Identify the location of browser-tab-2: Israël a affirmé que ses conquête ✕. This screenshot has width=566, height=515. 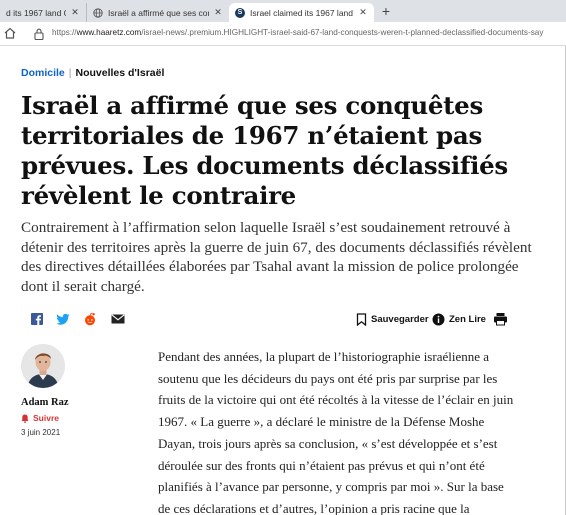
(157, 12).